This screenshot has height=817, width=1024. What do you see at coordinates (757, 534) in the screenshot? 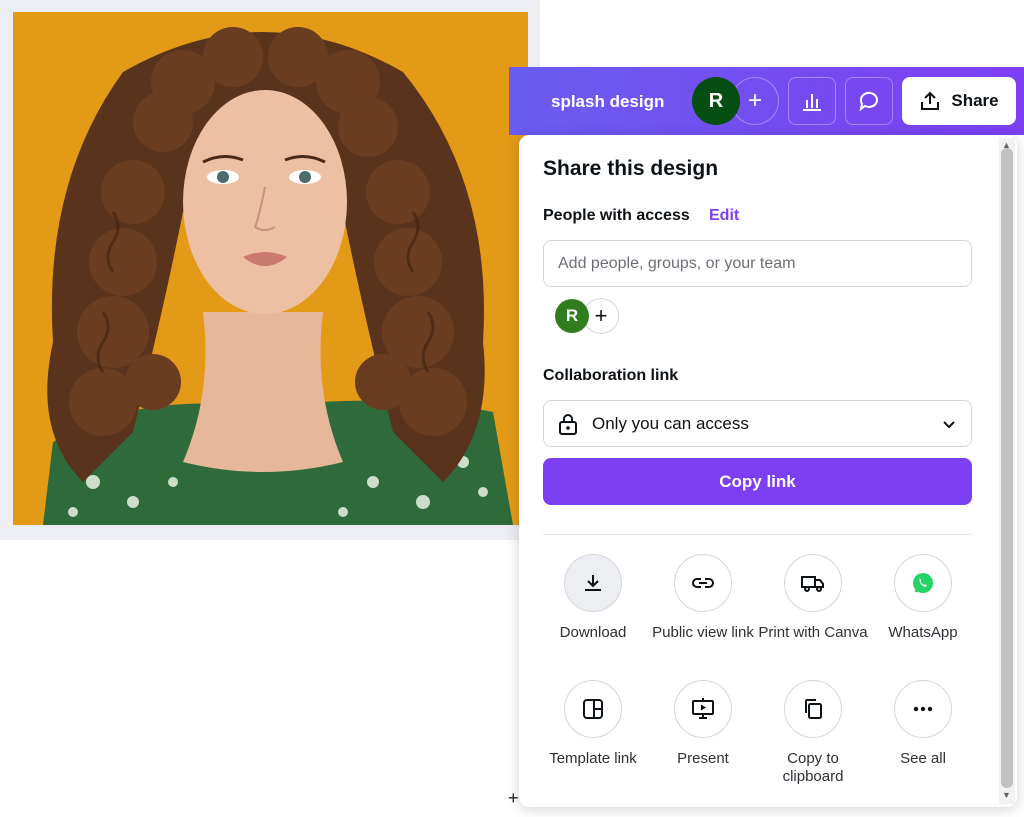
I see `divider` at bounding box center [757, 534].